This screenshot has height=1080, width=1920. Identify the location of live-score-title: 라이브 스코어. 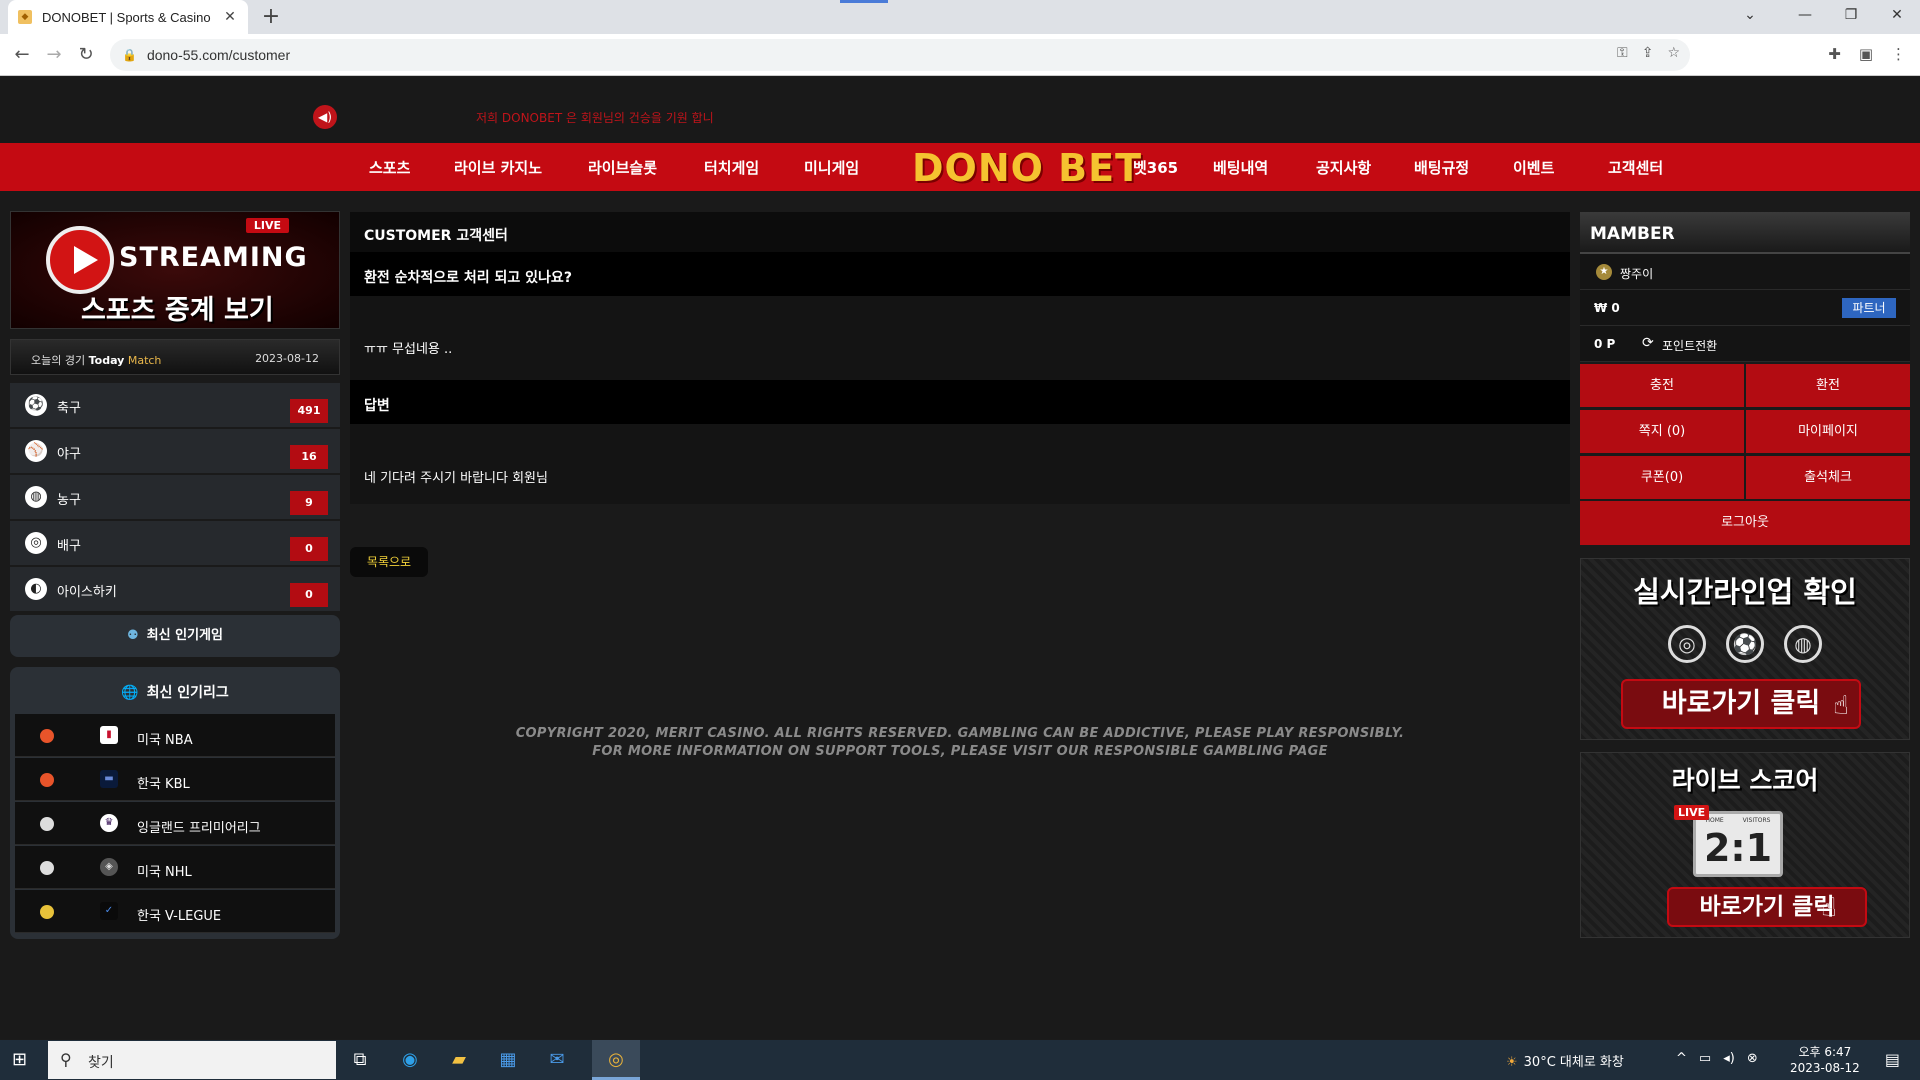
(1745, 780).